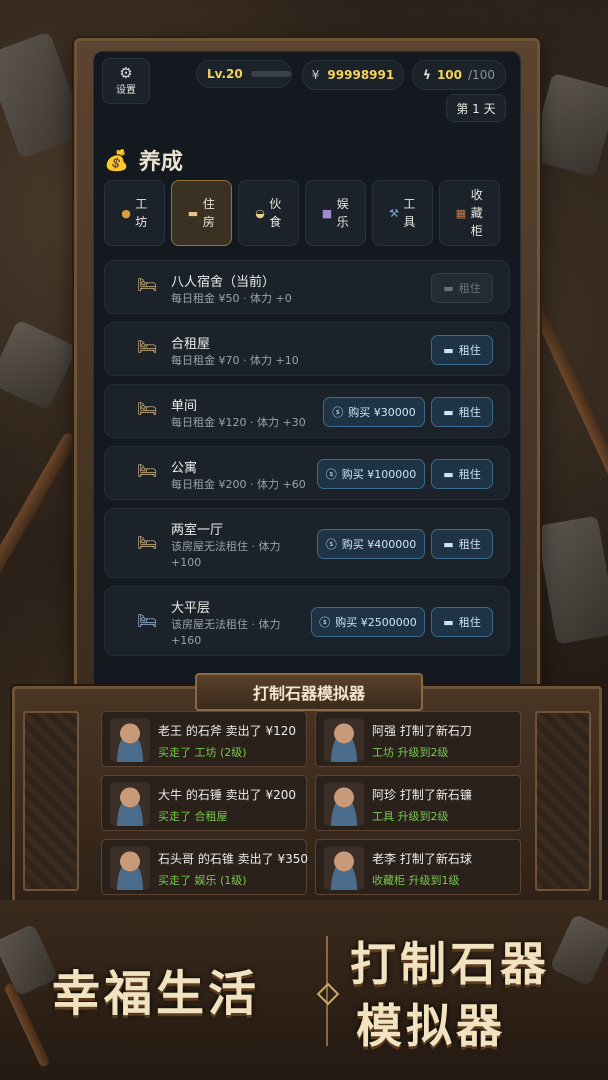 The width and height of the screenshot is (608, 1080). What do you see at coordinates (227, 731) in the screenshot?
I see `news-line: 老王 的石斧 卖出了 ¥120` at bounding box center [227, 731].